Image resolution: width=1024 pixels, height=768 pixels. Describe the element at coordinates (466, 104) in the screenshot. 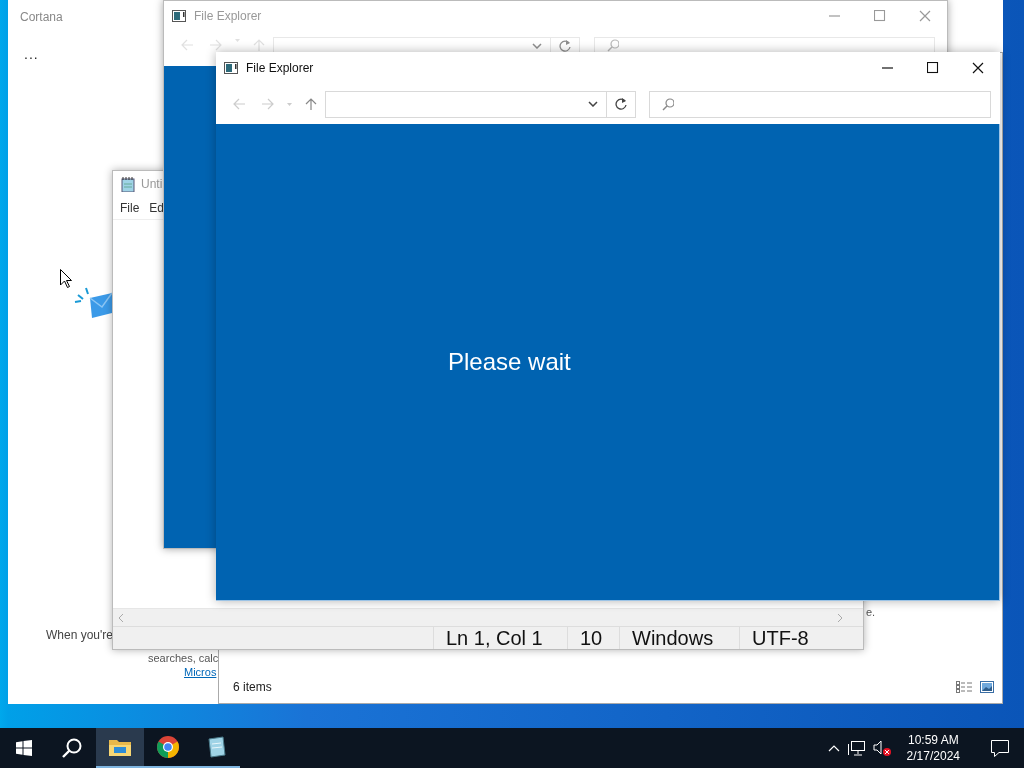

I see `address-field` at that location.